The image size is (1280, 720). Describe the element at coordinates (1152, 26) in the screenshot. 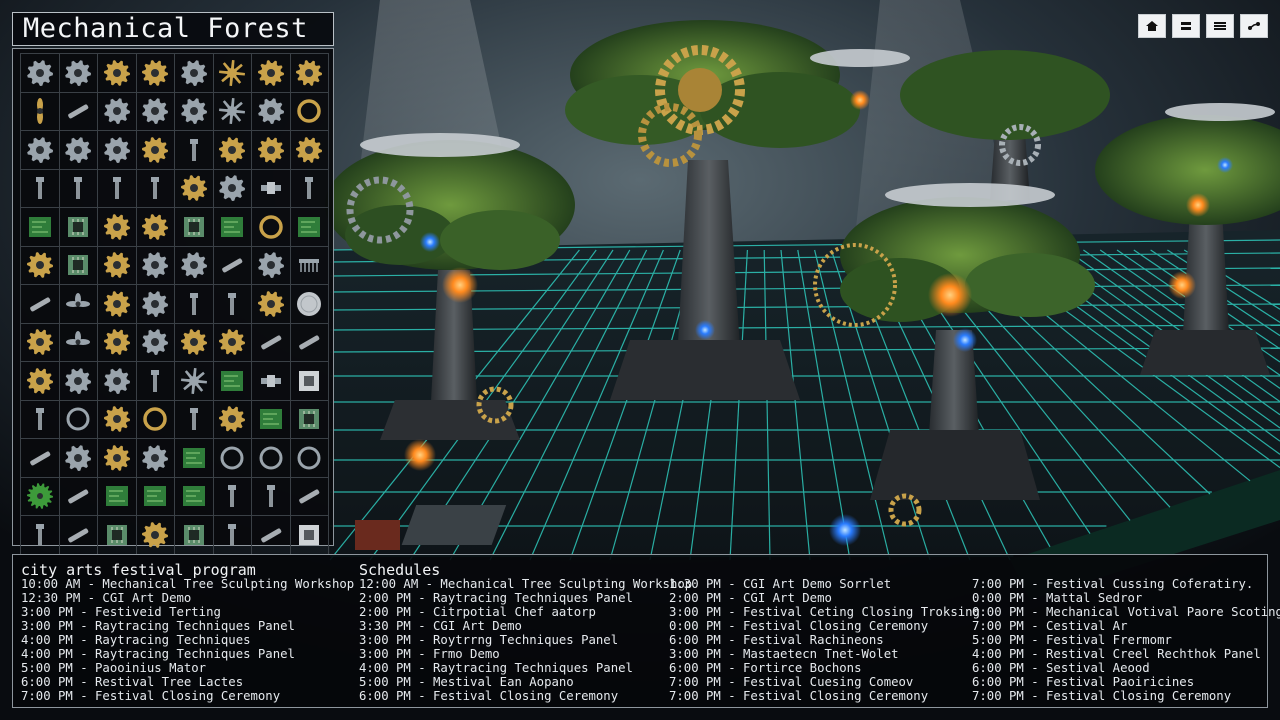

I see `home-button` at that location.